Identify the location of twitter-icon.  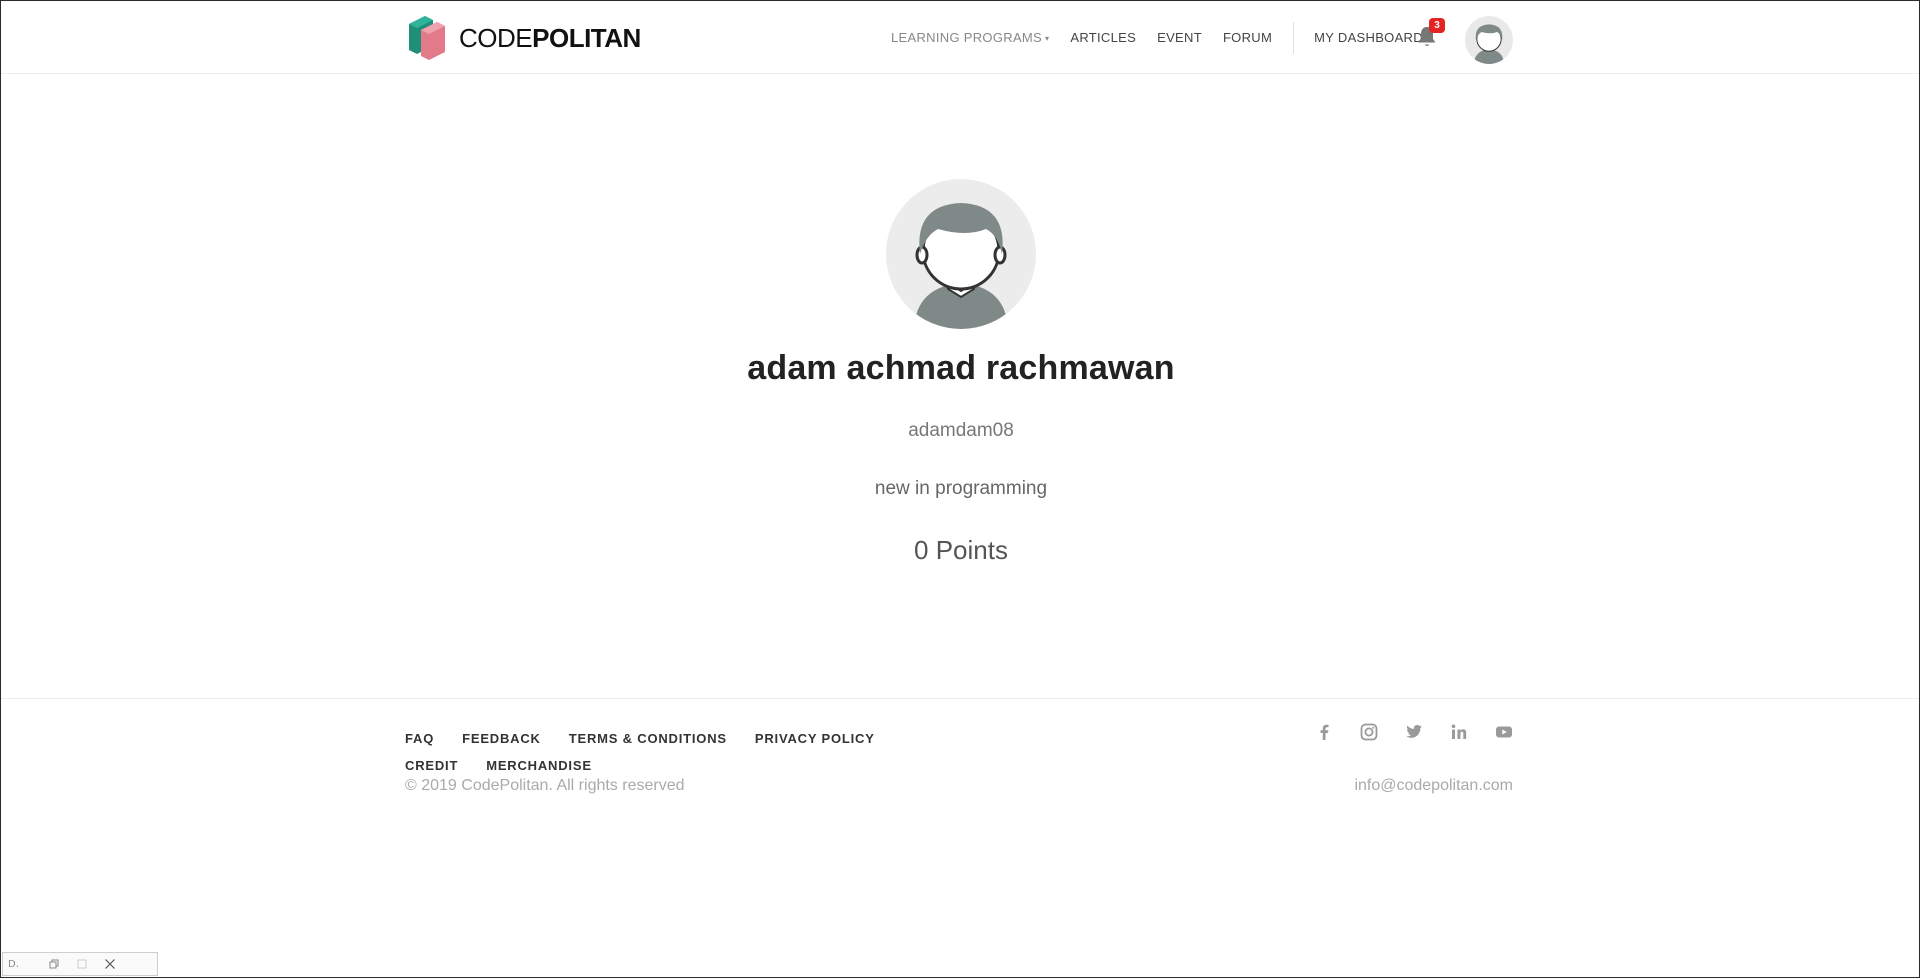
(1414, 732).